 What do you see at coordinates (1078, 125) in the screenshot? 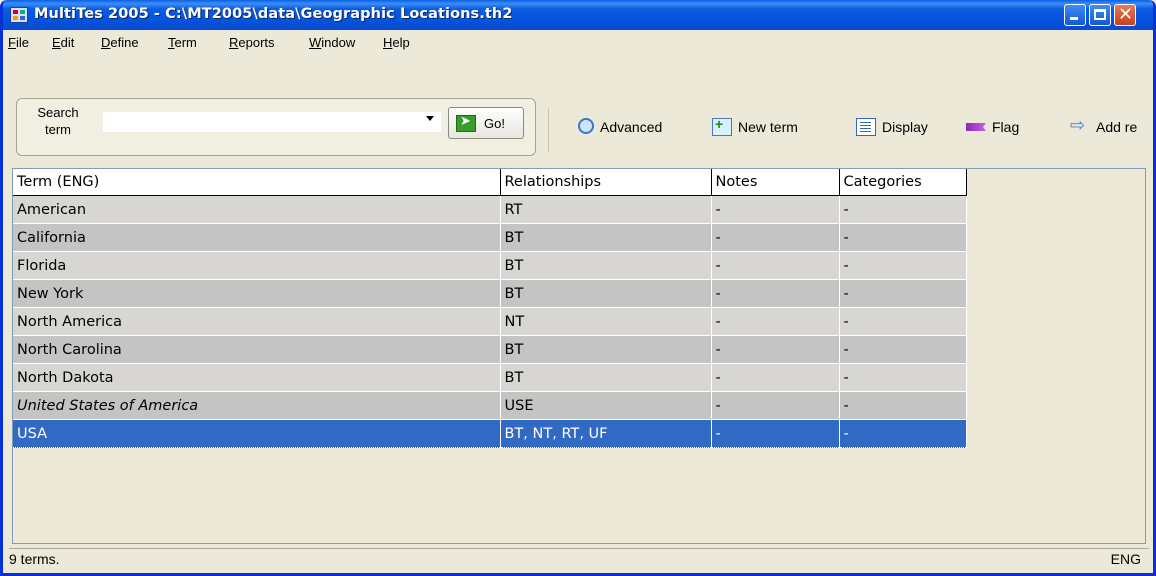
I see `arrow-right-icon: ⇨` at bounding box center [1078, 125].